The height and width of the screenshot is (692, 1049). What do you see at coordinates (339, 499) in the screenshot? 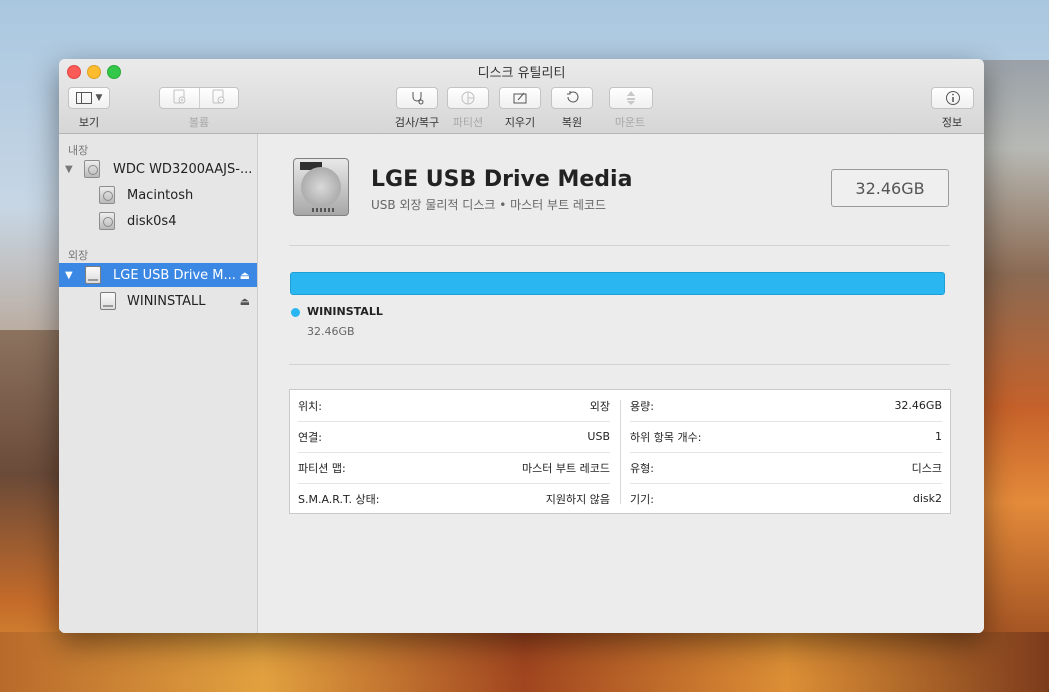
I see `info-key: S.M.A.R.T. 상태:` at bounding box center [339, 499].